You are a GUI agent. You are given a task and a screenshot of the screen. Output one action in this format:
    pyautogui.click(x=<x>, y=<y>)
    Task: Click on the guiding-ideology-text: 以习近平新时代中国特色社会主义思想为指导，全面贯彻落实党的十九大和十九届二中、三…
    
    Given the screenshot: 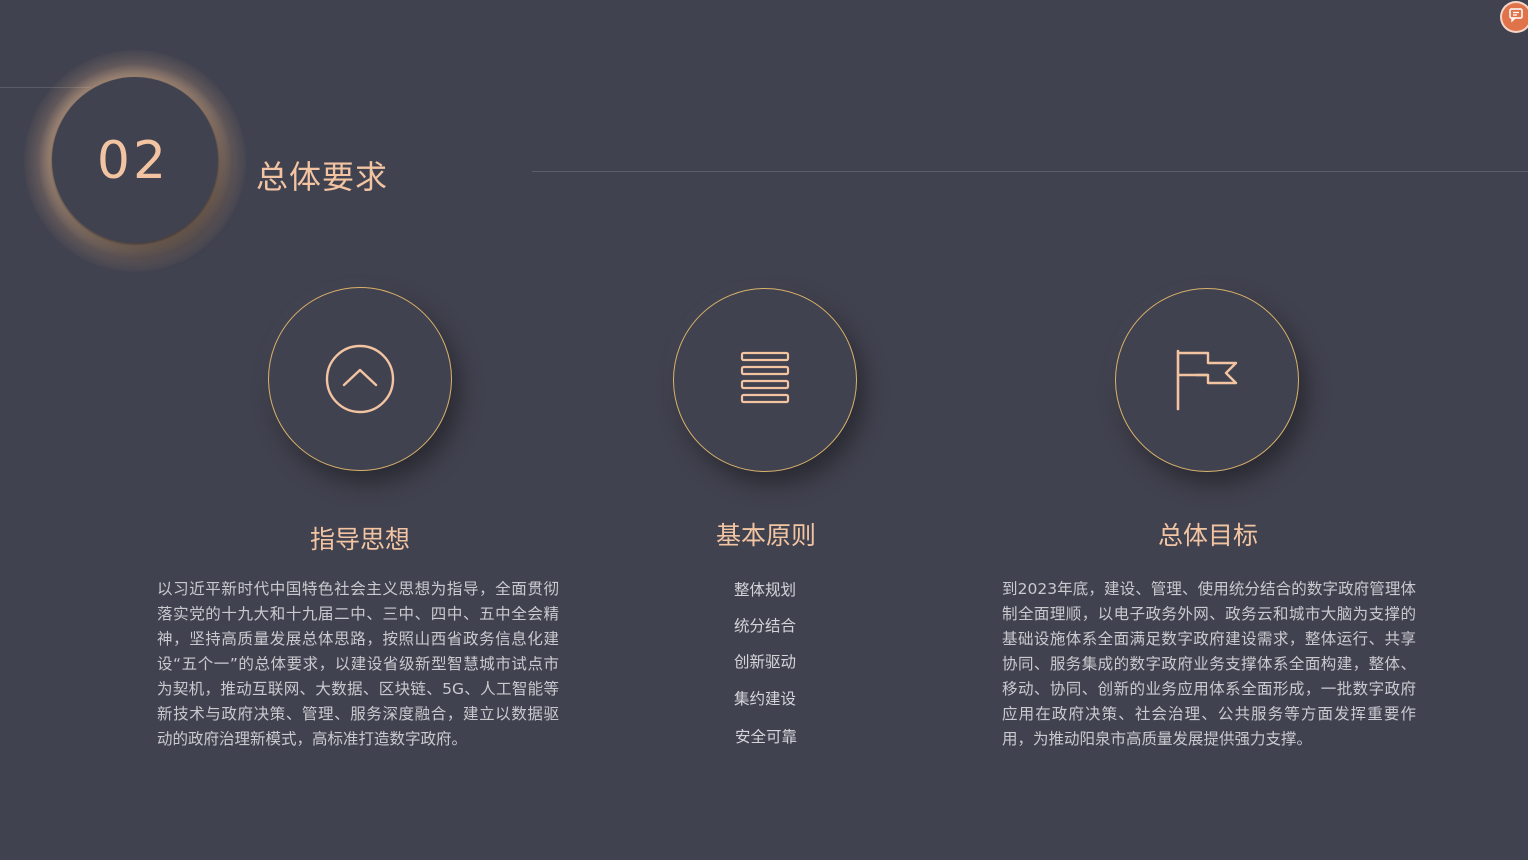 What is the action you would take?
    pyautogui.click(x=358, y=664)
    